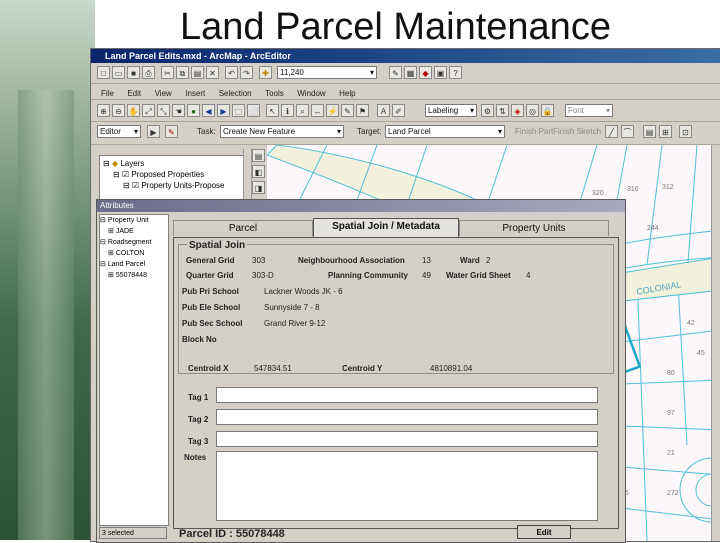 This screenshot has height=543, width=720. Describe the element at coordinates (134, 94) in the screenshot. I see `menu-edit: Edit` at that location.